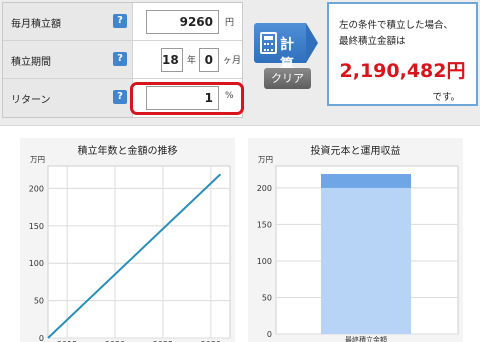 The image size is (480, 342). What do you see at coordinates (192, 61) in the screenshot?
I see `years-unit: 年` at bounding box center [192, 61].